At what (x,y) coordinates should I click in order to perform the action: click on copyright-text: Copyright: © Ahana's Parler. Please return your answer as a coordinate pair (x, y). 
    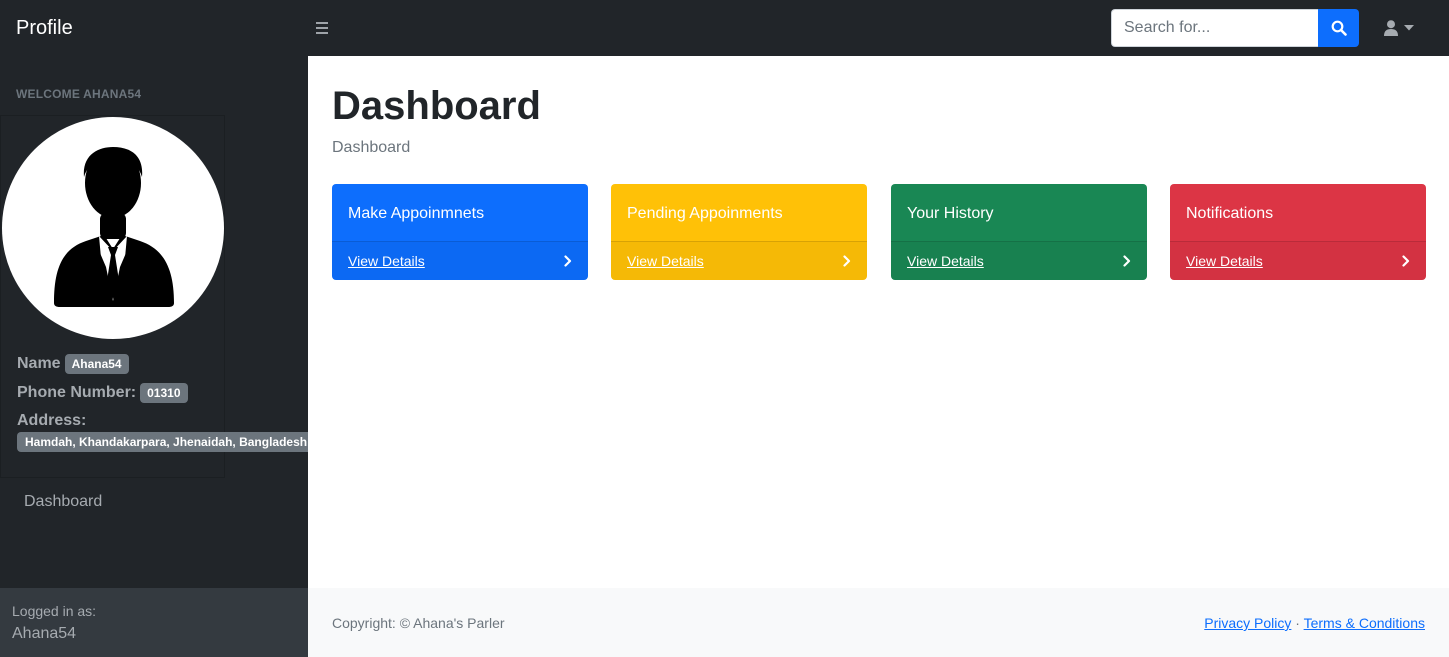
    Looking at the image, I should click on (418, 623).